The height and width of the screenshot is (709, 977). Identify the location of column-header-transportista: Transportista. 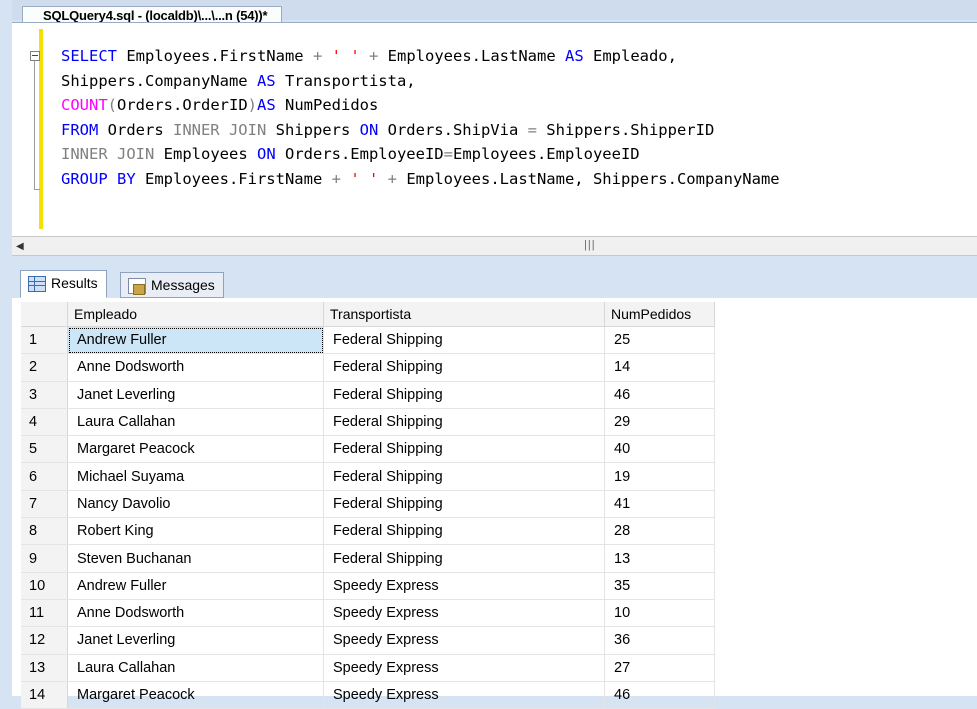
(464, 314).